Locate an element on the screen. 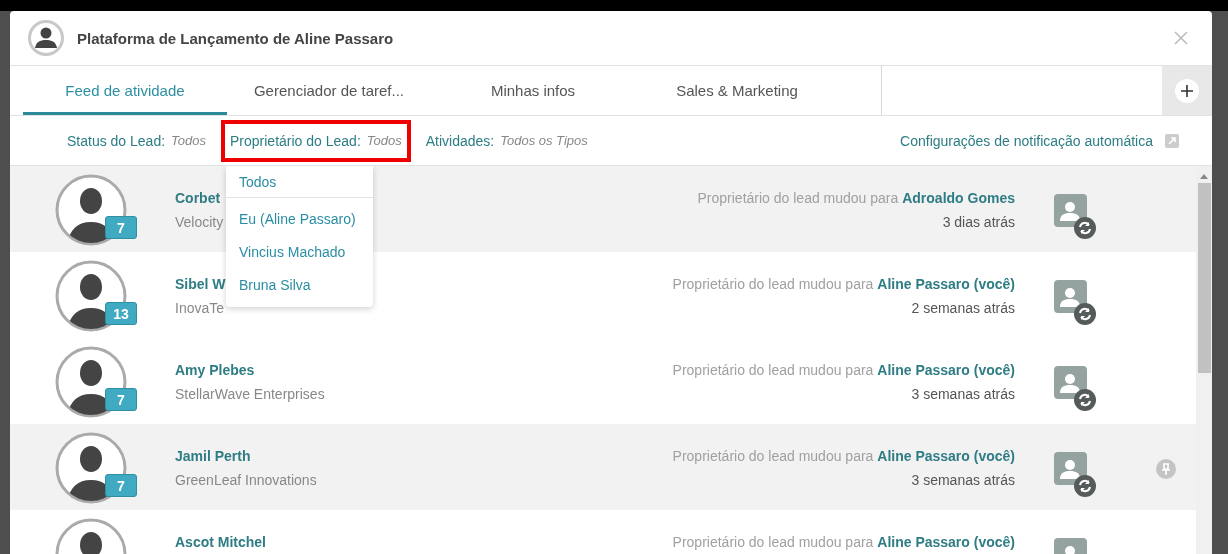  user-avatar-icon is located at coordinates (46, 38).